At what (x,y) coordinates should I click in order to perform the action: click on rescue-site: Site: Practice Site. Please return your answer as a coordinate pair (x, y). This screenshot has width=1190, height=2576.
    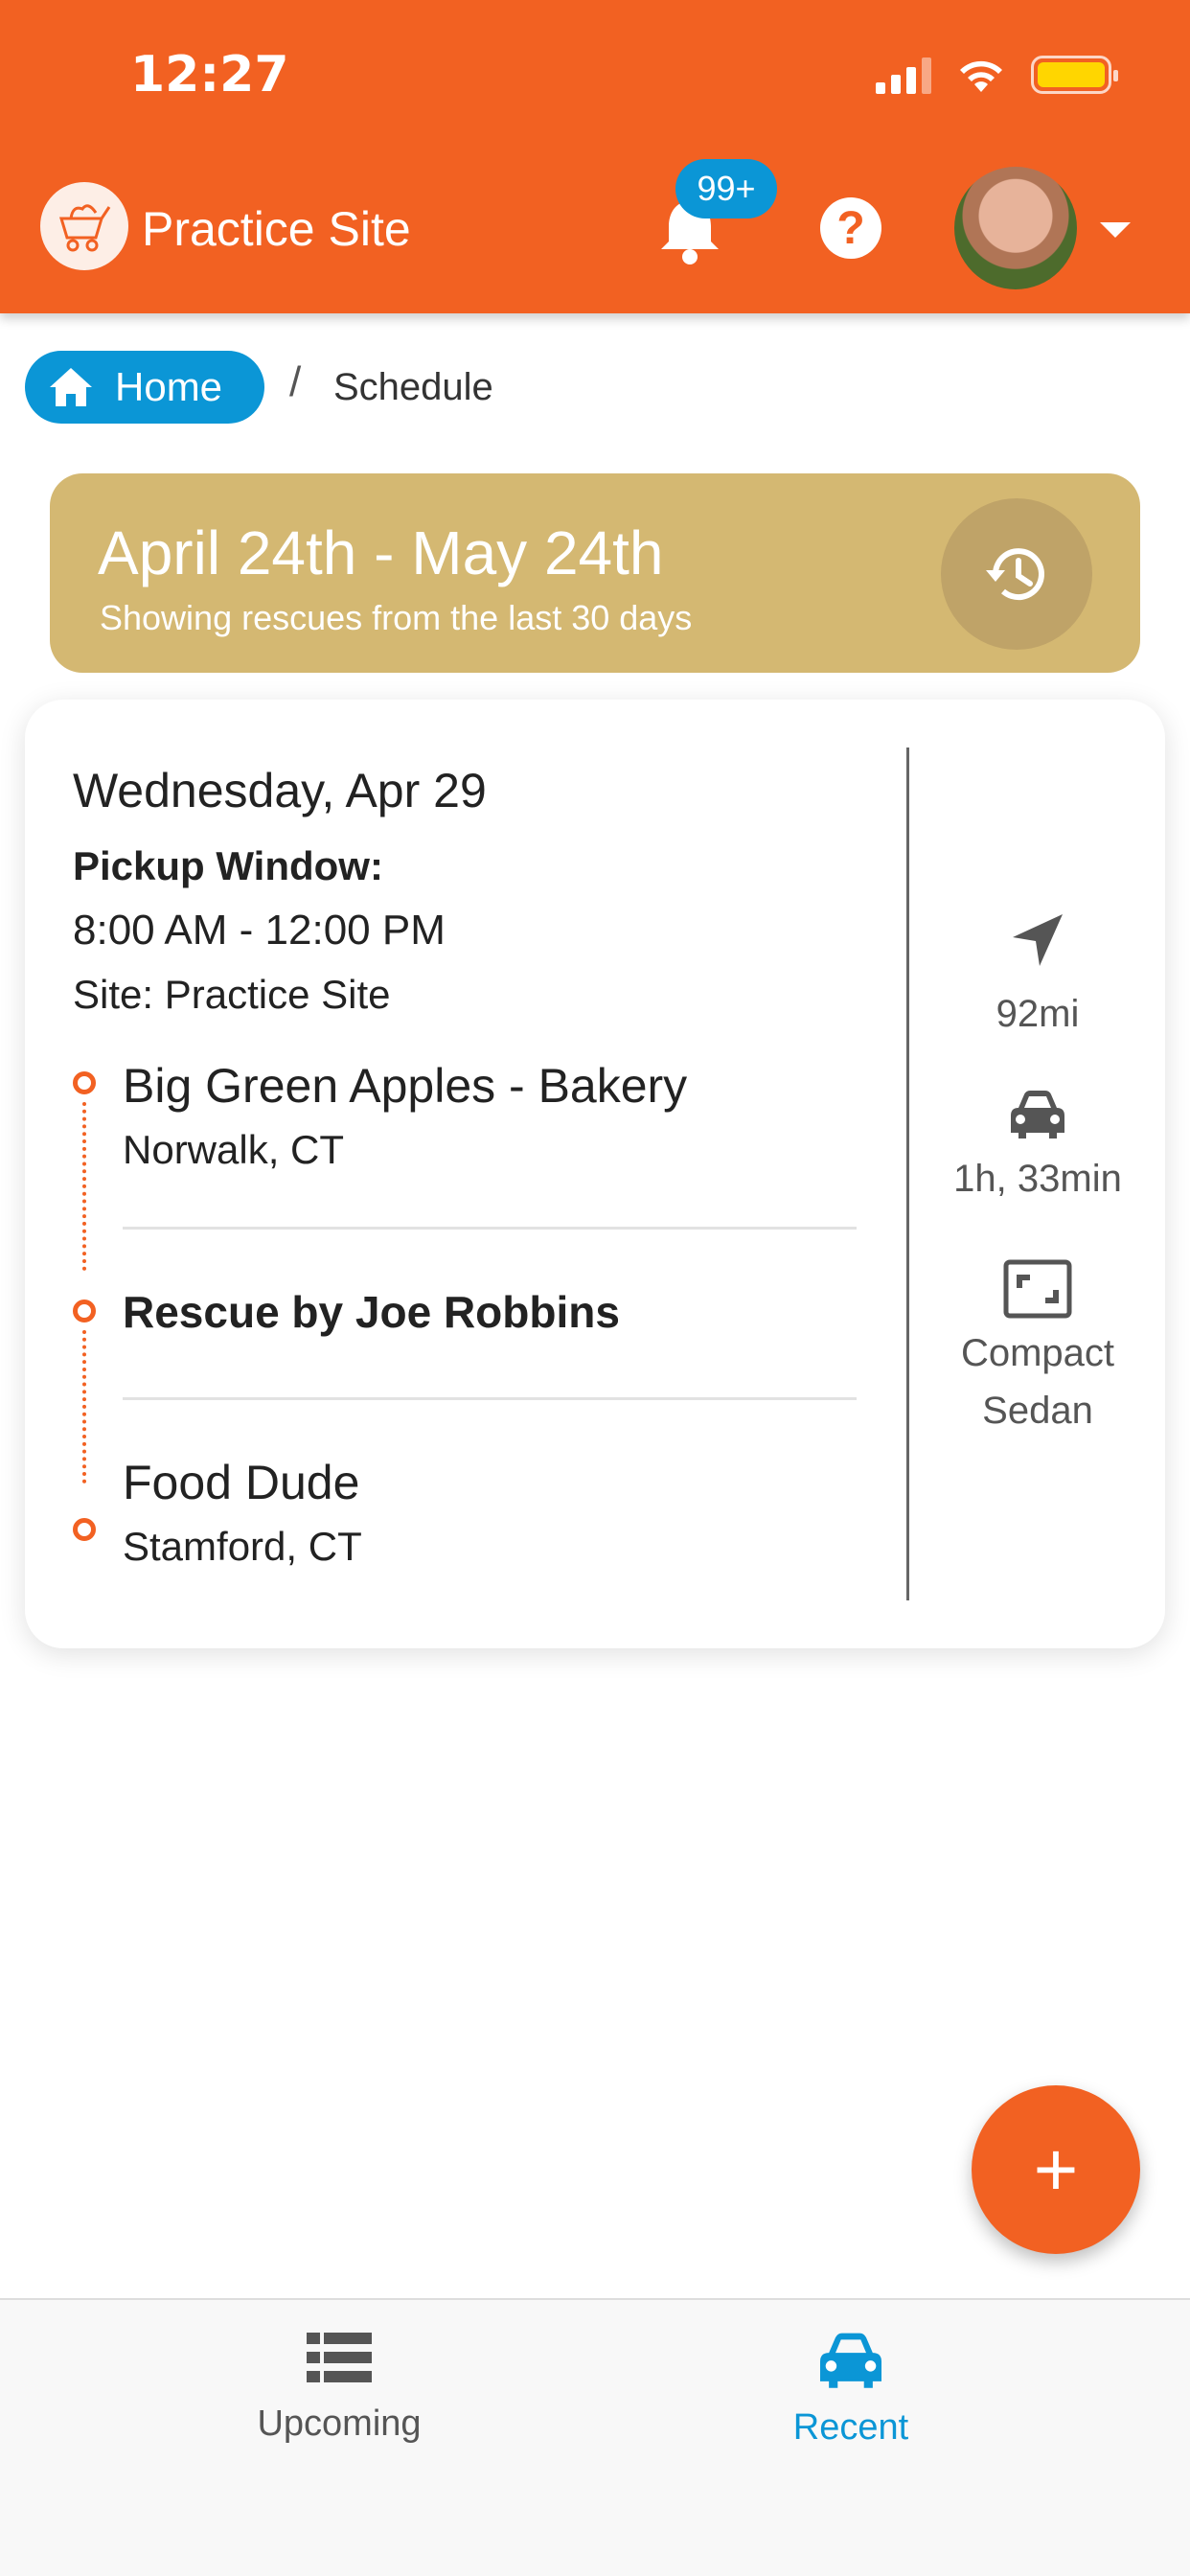
    Looking at the image, I should click on (232, 994).